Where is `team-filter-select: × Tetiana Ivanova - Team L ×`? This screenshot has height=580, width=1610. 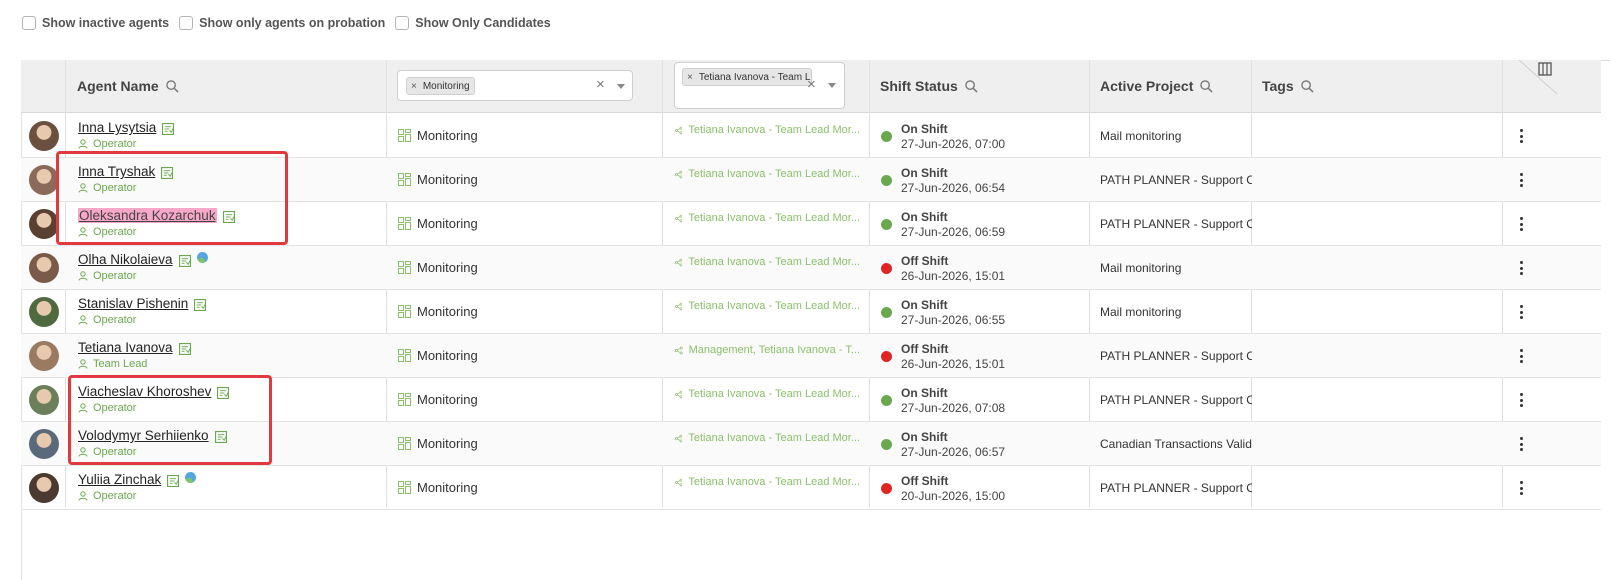 team-filter-select: × Tetiana Ivanova - Team L × is located at coordinates (759, 85).